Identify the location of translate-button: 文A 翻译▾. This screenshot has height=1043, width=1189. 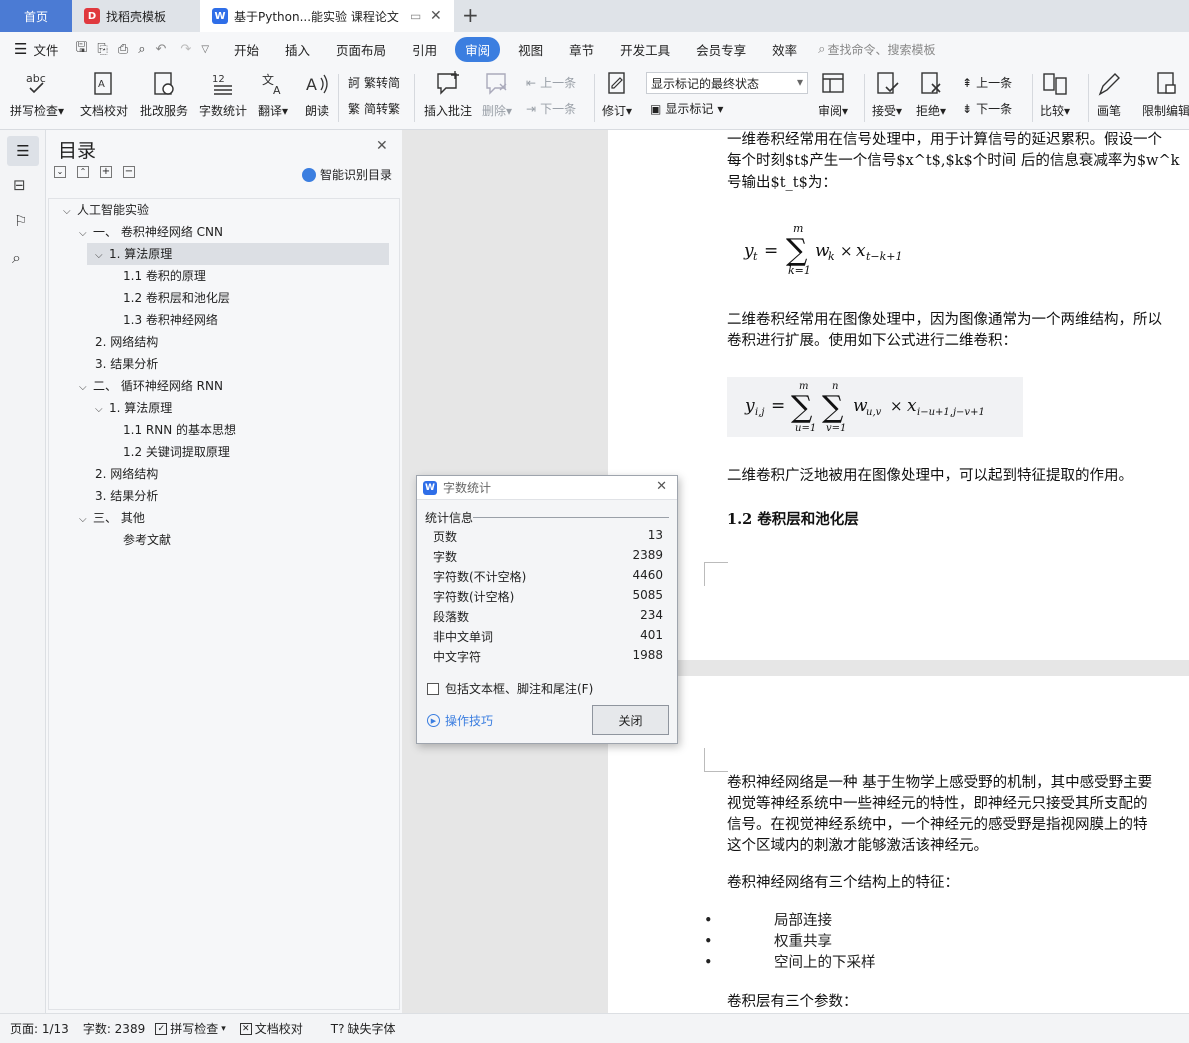
(273, 94).